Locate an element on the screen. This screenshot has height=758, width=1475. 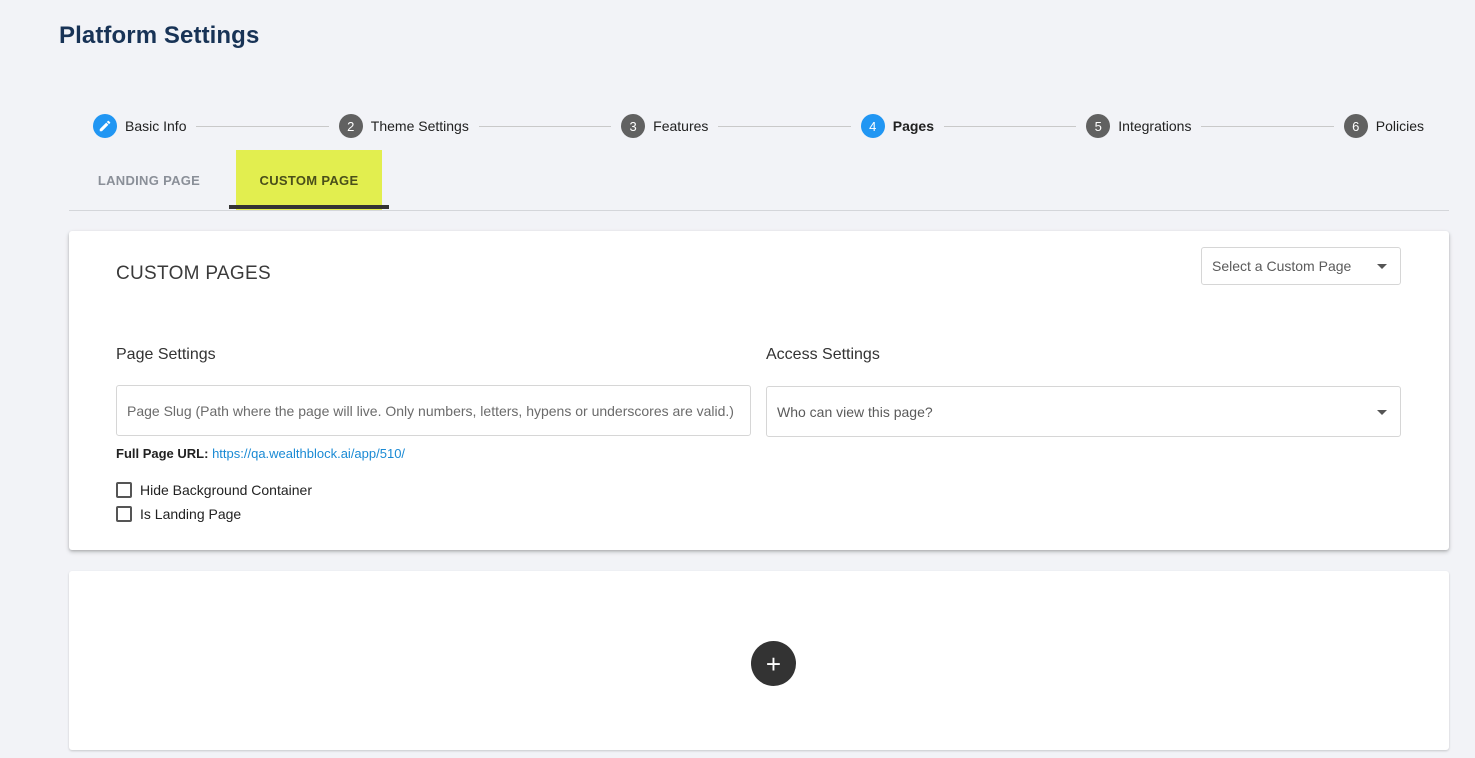
step-integrations: 5 Integrations is located at coordinates (1138, 126).